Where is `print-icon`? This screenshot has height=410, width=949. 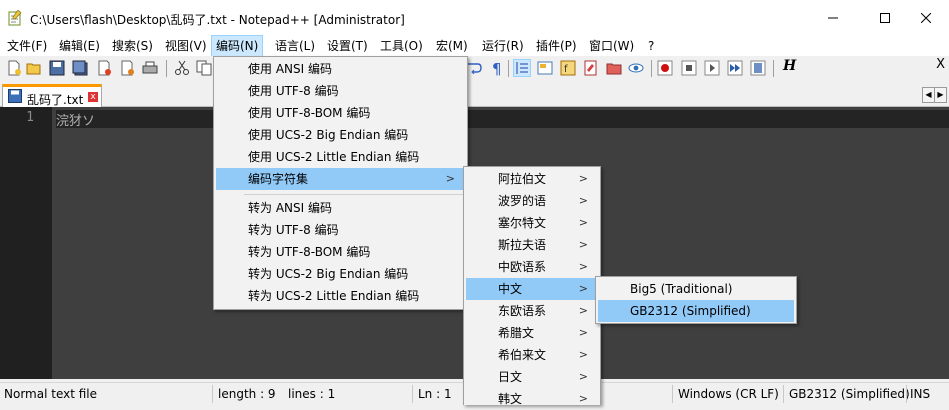 print-icon is located at coordinates (150, 68).